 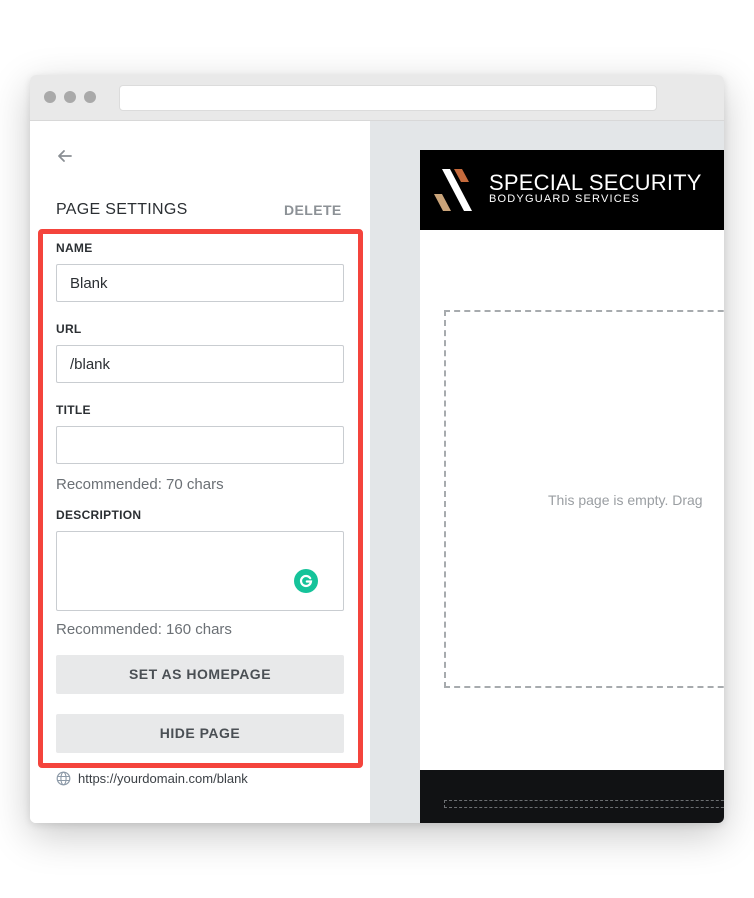 I want to click on address-bar, so click(x=388, y=98).